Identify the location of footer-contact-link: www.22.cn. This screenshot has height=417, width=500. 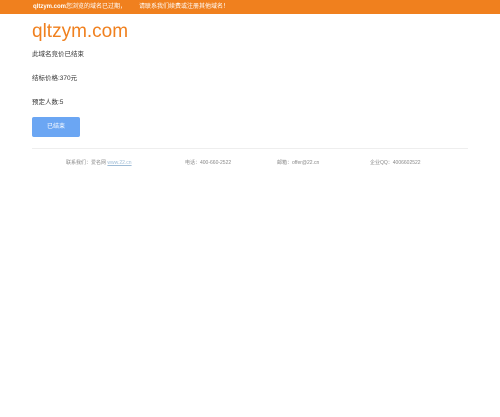
(119, 163).